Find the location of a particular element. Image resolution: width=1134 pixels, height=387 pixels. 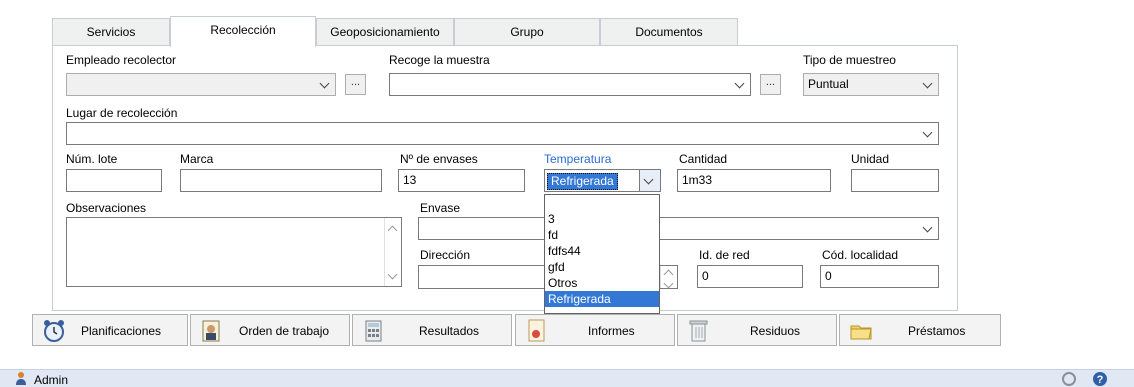

report-icon is located at coordinates (536, 330).